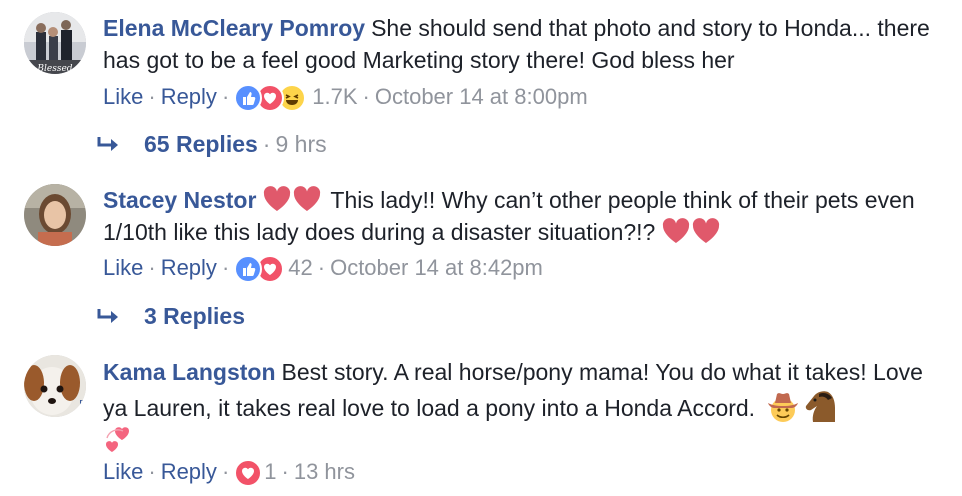 Image resolution: width=962 pixels, height=496 pixels. What do you see at coordinates (54, 69) in the screenshot?
I see `svg-text: Blessed` at bounding box center [54, 69].